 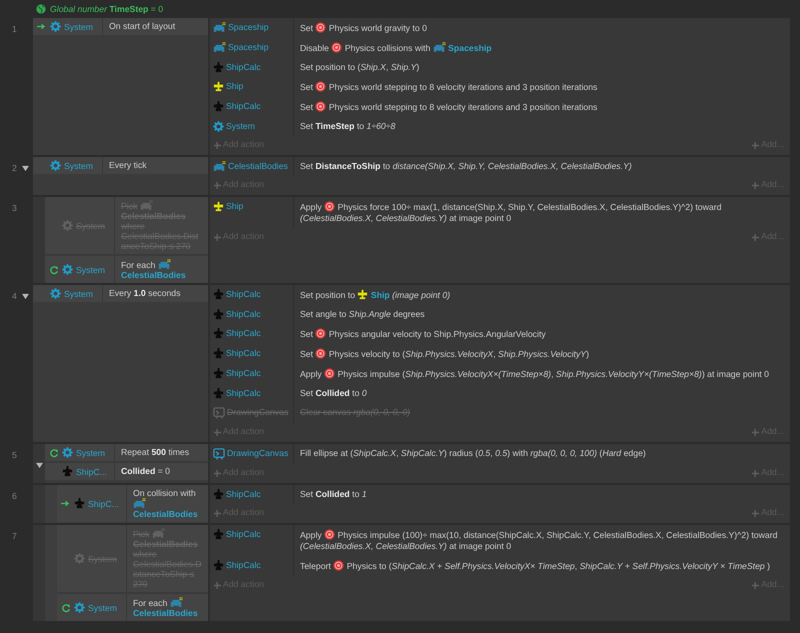 I want to click on condition-row: System Every tick, so click(x=120, y=165).